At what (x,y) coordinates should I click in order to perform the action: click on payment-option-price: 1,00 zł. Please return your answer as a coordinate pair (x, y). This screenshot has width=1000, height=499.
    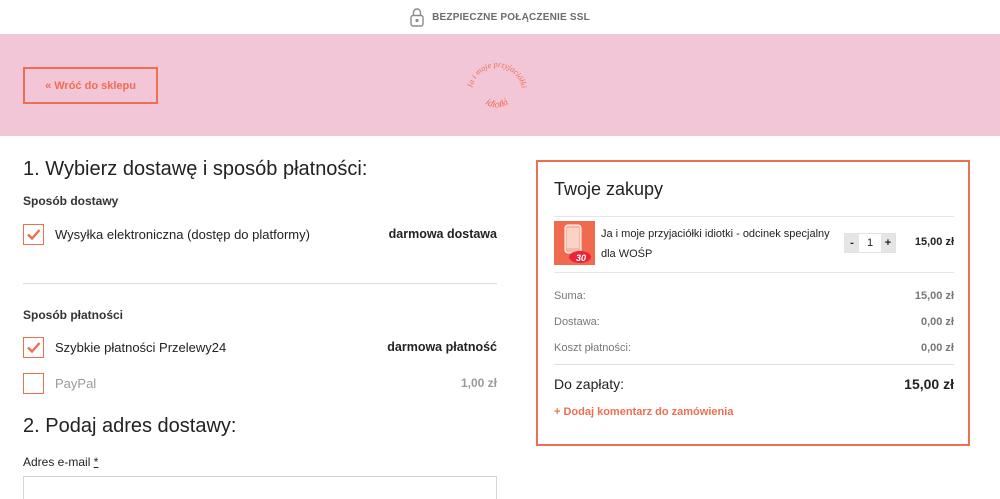
    Looking at the image, I should click on (478, 383).